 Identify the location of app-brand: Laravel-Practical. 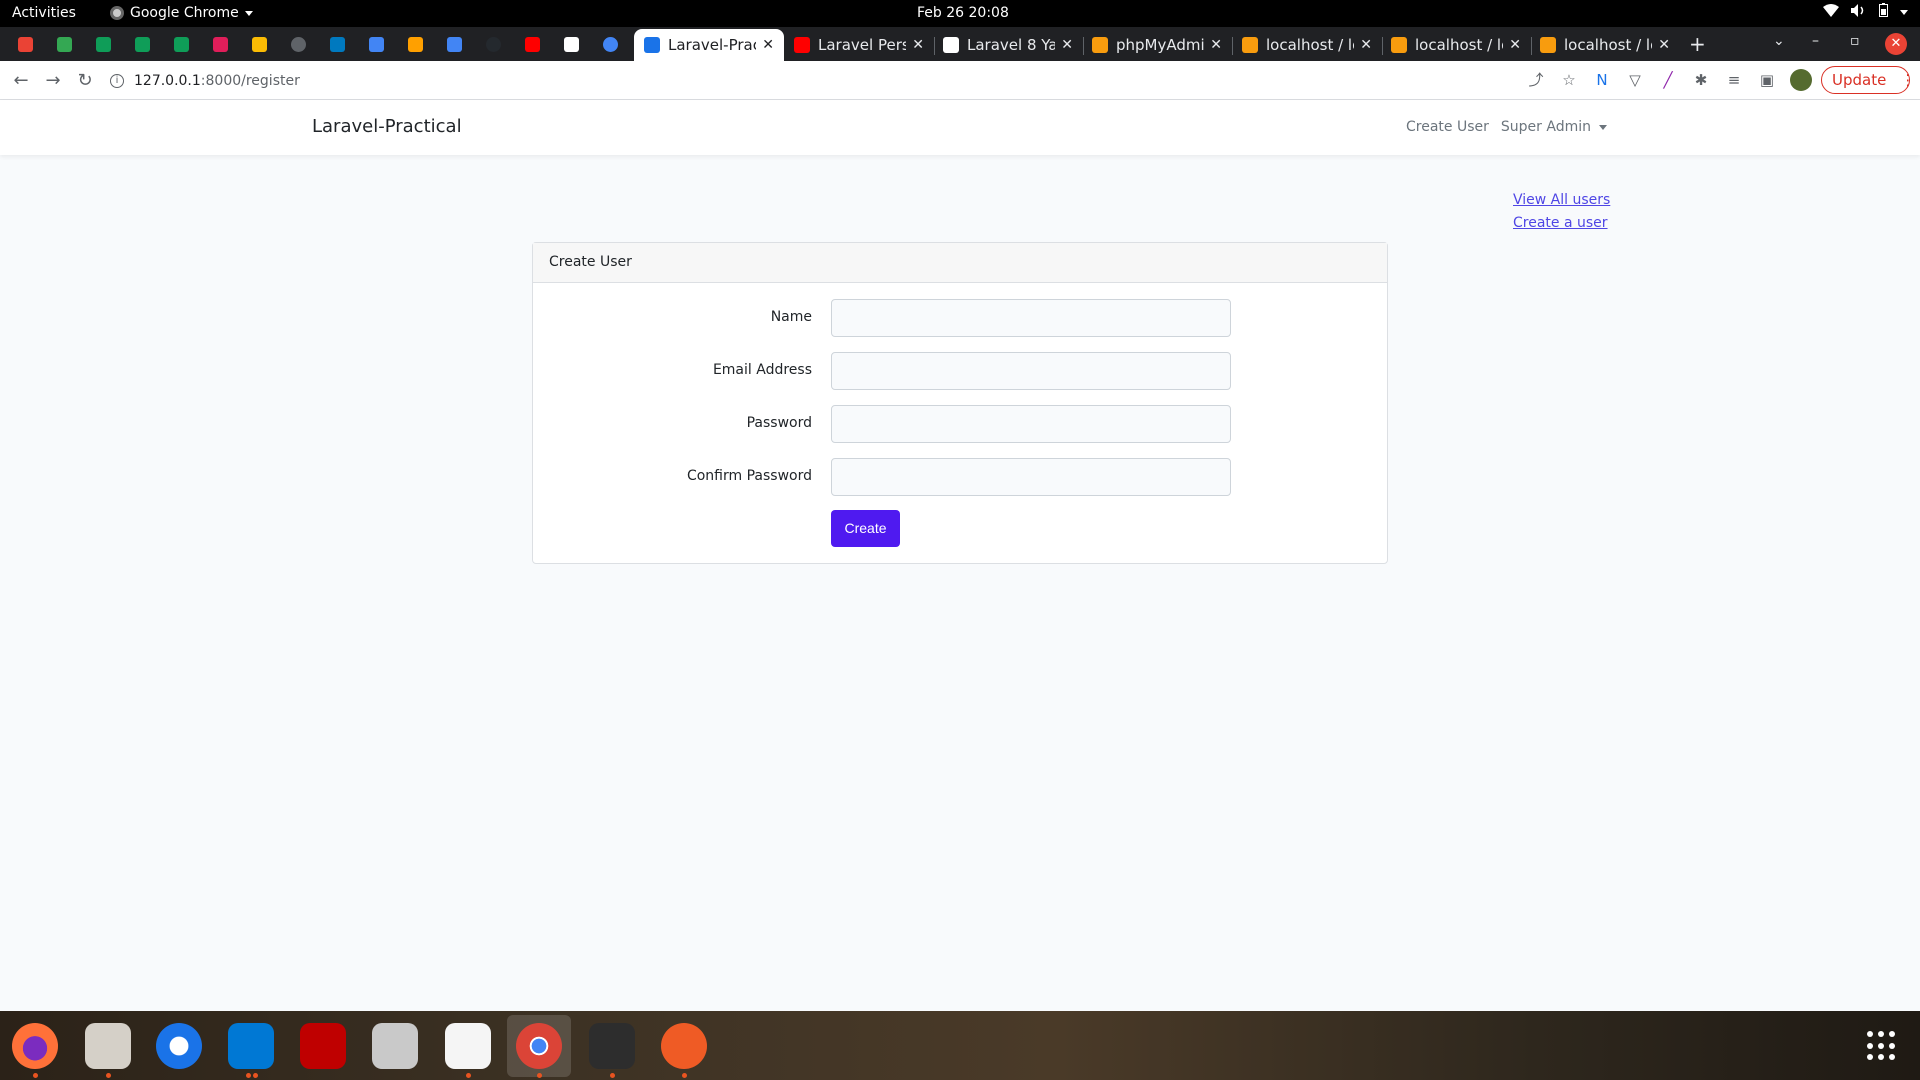
(387, 126).